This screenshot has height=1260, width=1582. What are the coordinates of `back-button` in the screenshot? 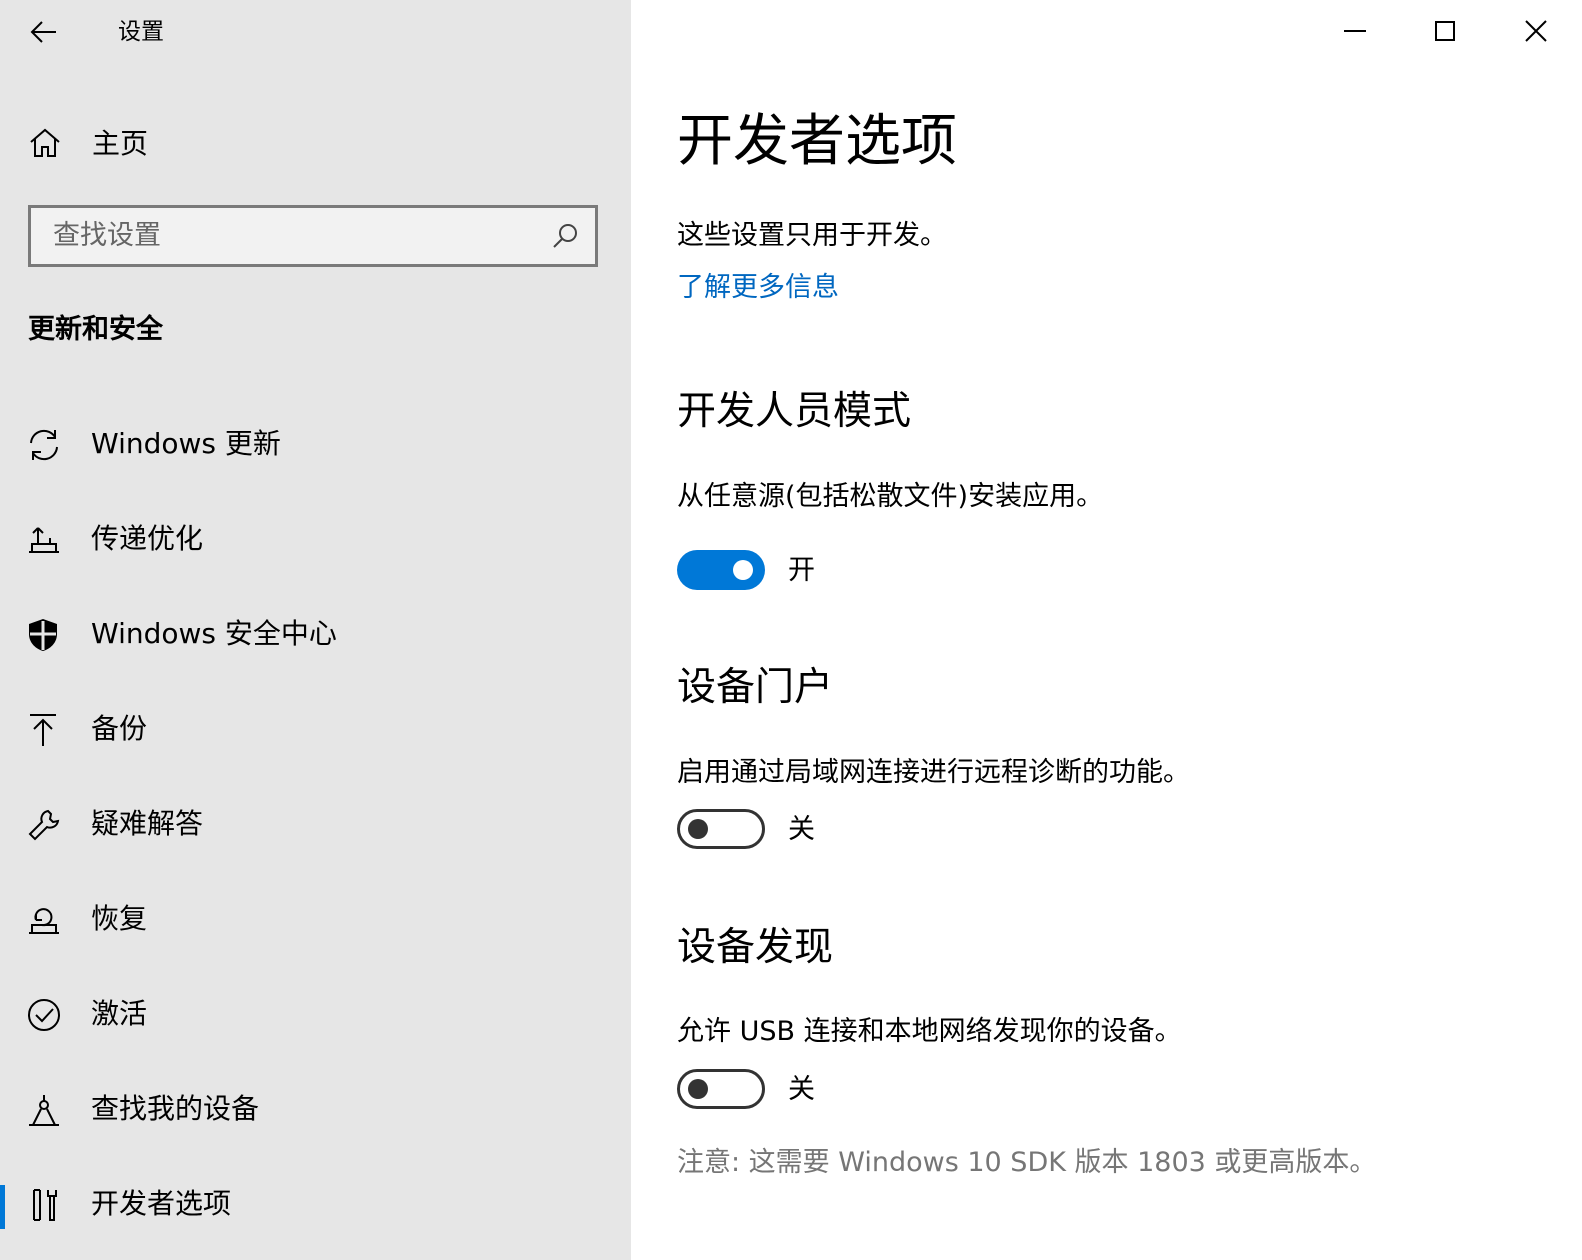 It's located at (44, 32).